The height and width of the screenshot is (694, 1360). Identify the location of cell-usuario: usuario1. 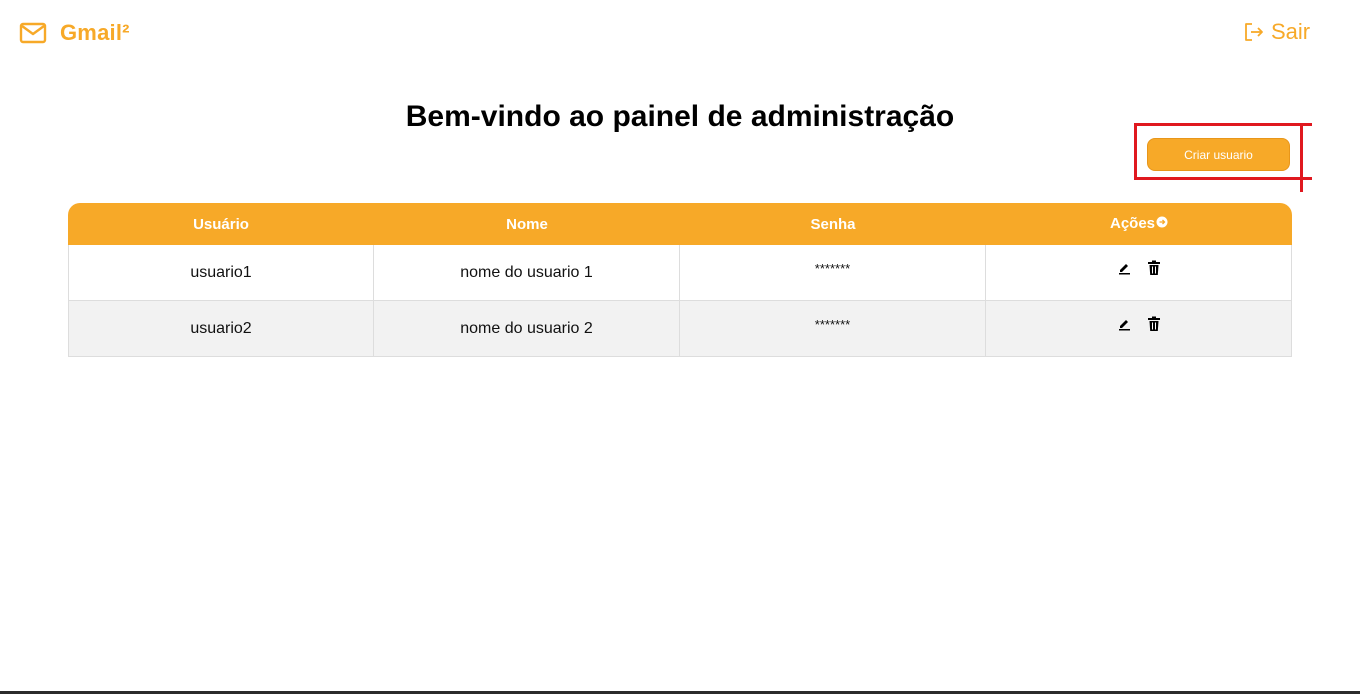
(221, 273).